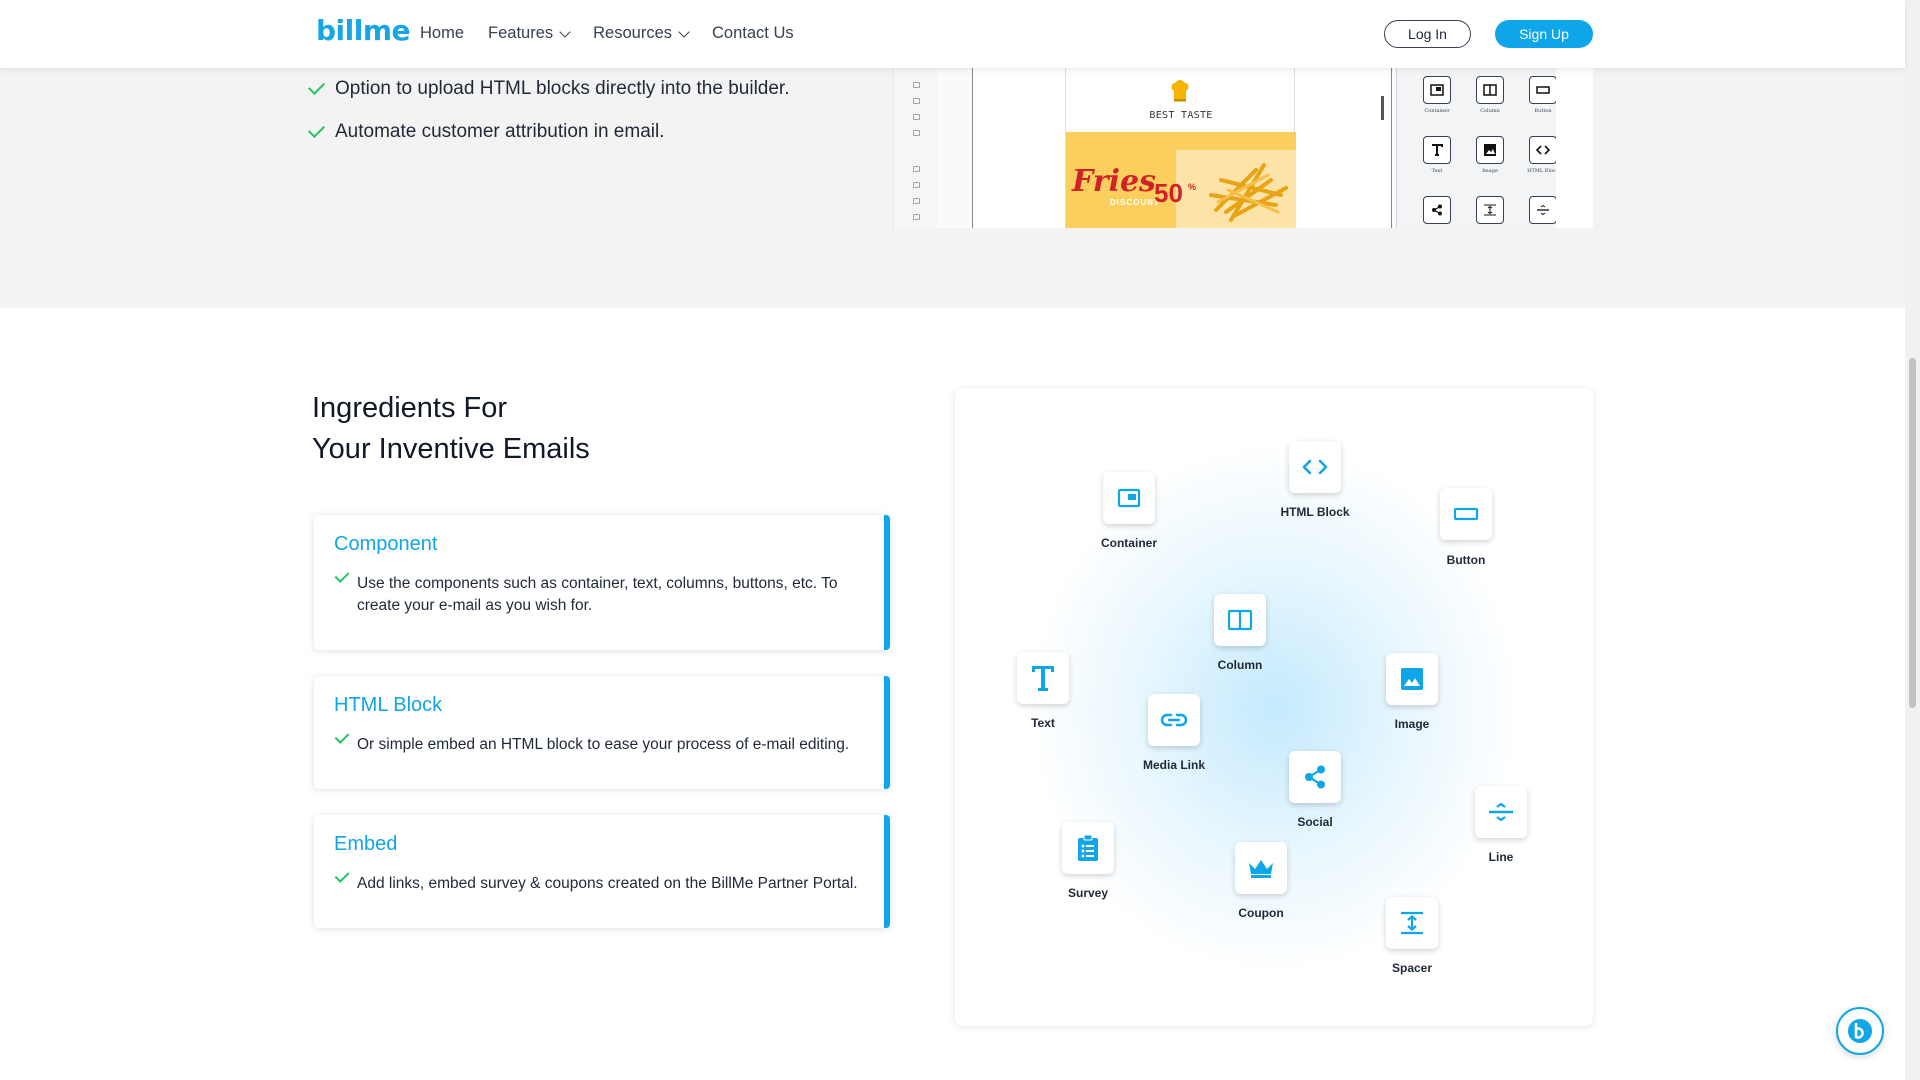 Image resolution: width=1920 pixels, height=1080 pixels. I want to click on scrollbar-thumb, so click(1912, 533).